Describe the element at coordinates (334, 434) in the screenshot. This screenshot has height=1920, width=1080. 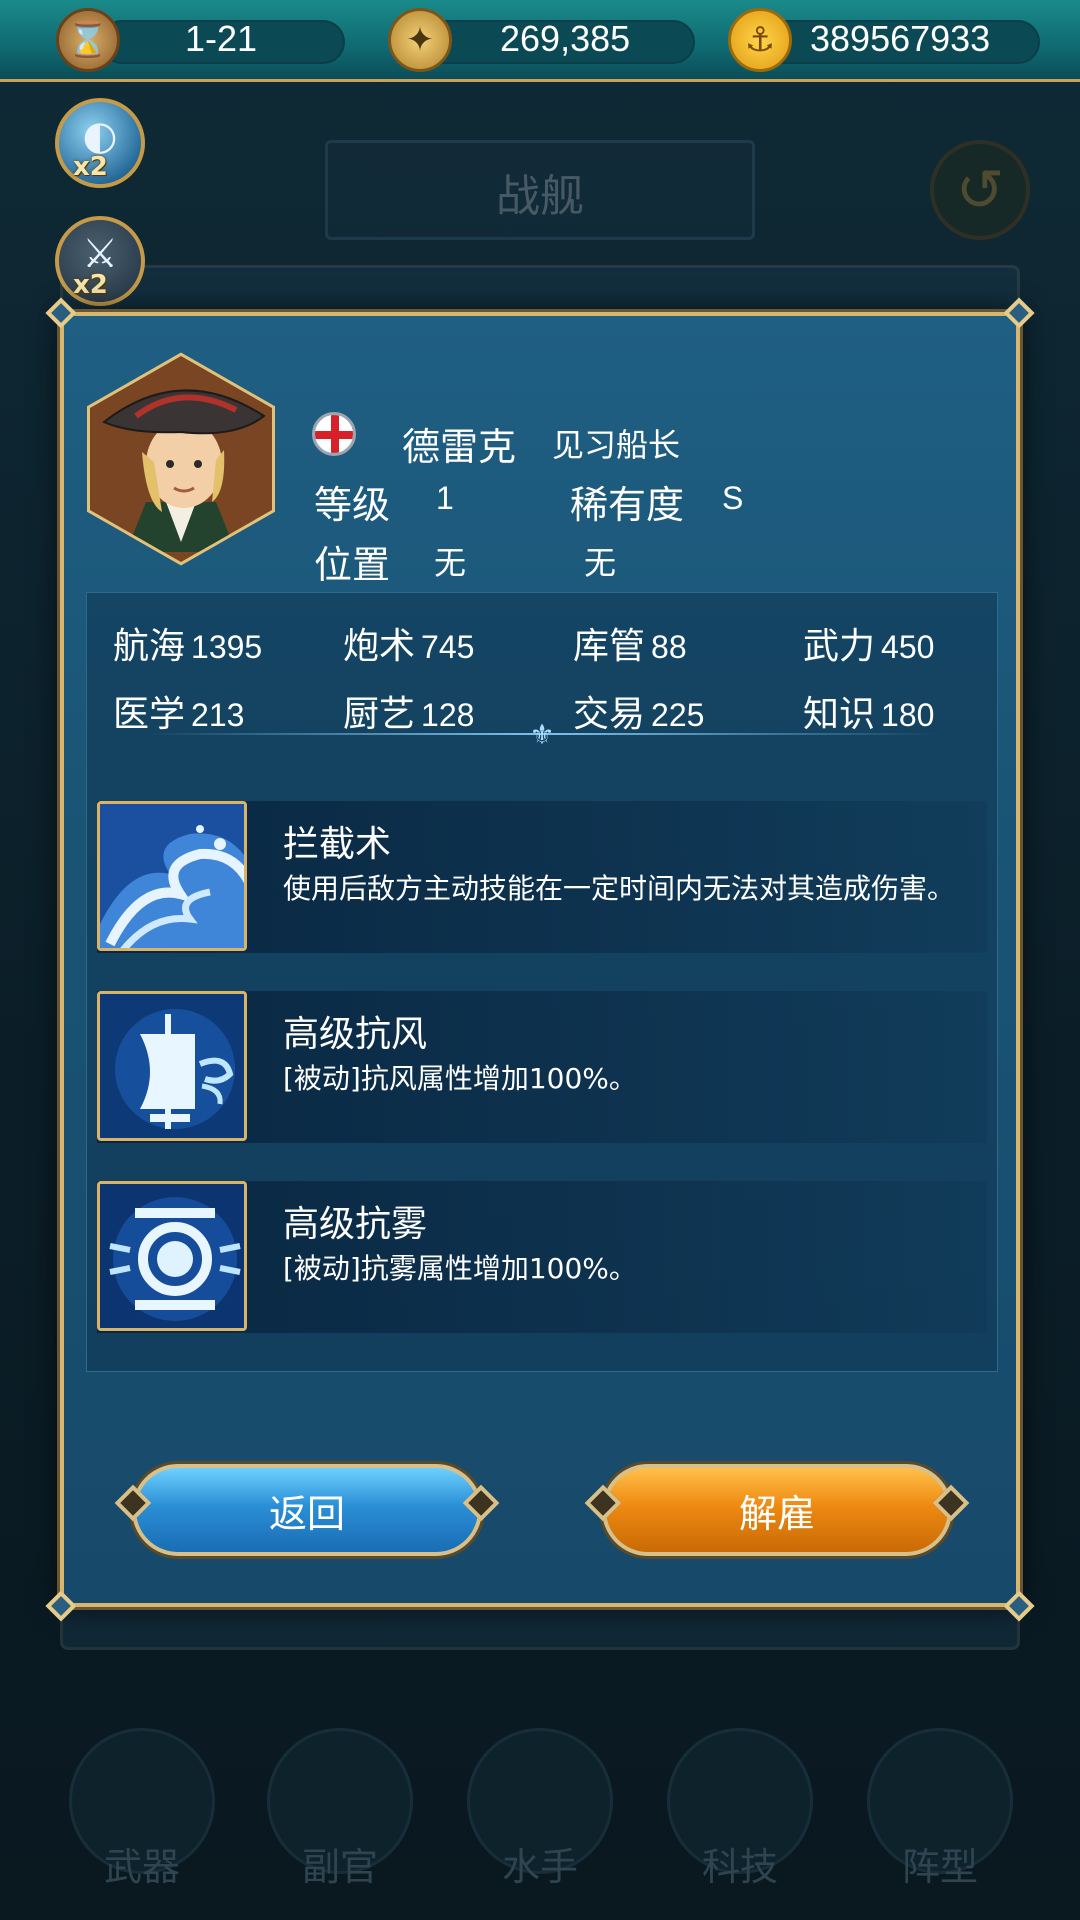
I see `england-flag-icon` at that location.